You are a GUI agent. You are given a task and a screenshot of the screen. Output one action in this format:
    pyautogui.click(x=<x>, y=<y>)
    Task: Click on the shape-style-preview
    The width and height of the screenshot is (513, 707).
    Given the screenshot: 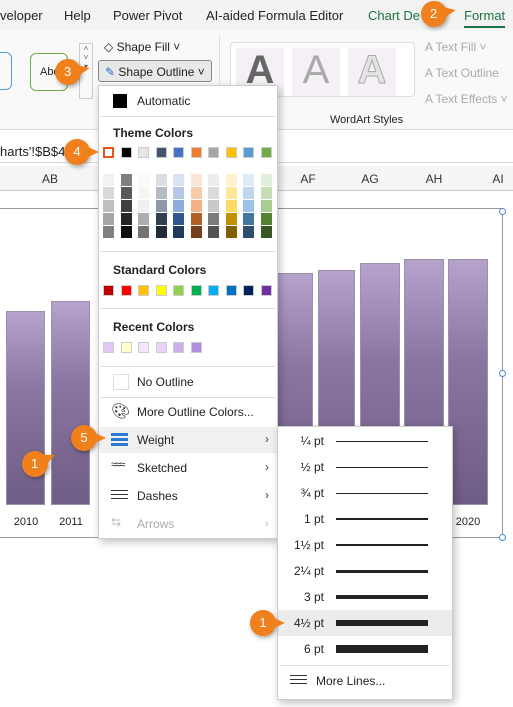 What is the action you would take?
    pyautogui.click(x=6, y=71)
    